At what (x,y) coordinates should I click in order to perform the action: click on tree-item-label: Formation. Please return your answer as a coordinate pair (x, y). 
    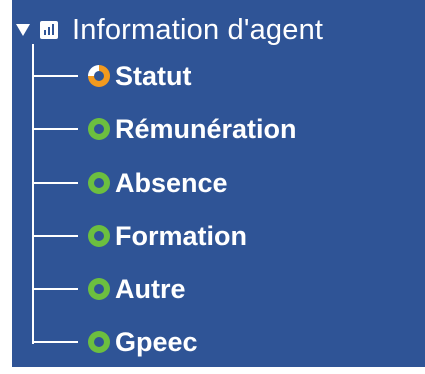
    Looking at the image, I should click on (181, 235).